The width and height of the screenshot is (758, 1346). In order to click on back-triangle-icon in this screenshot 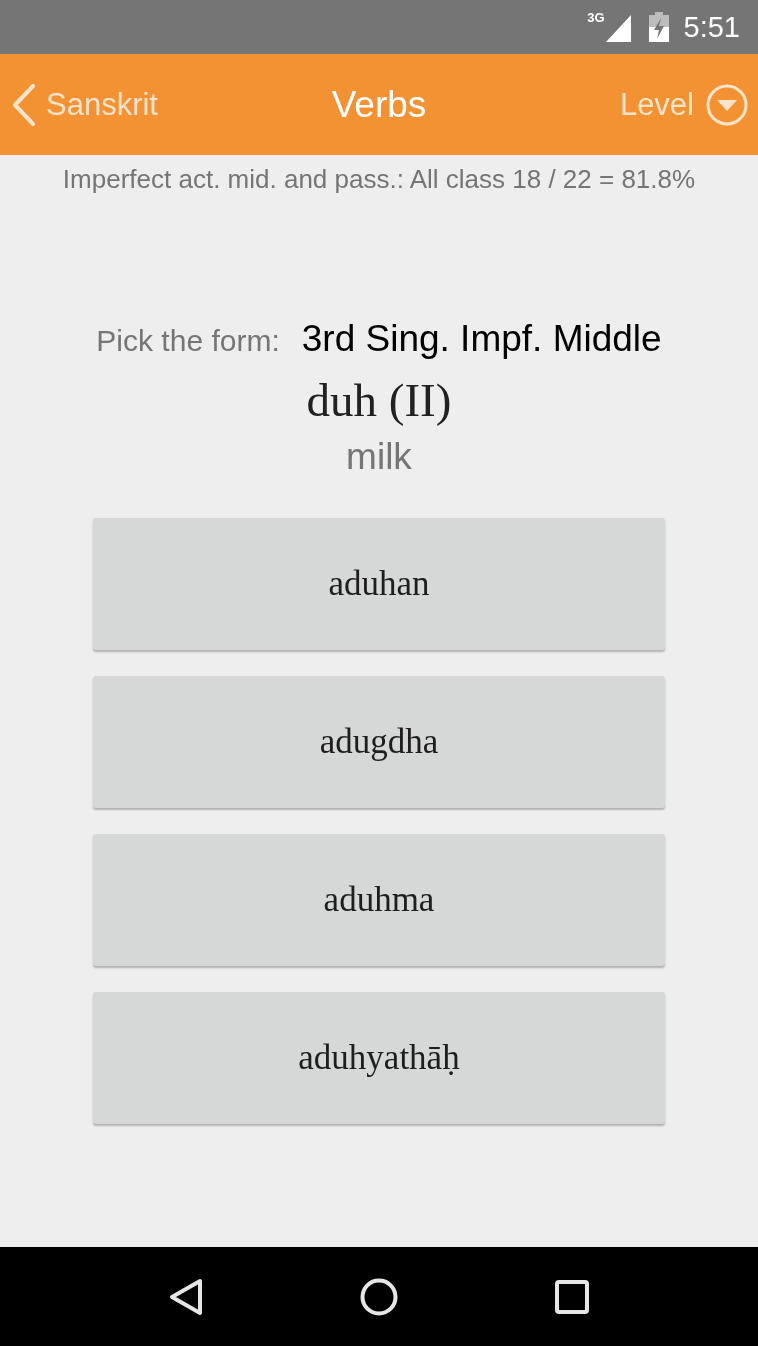, I will do `click(185, 1296)`.